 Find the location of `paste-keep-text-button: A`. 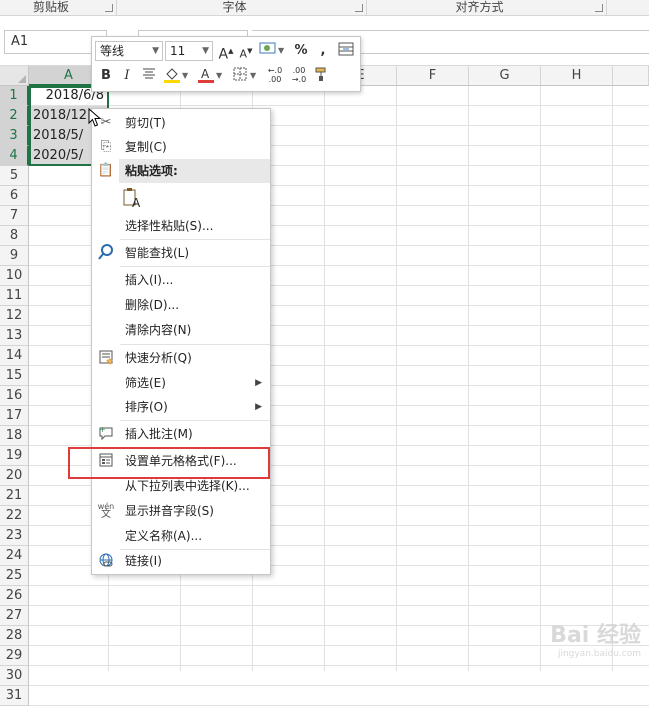

paste-keep-text-button: A is located at coordinates (134, 199).